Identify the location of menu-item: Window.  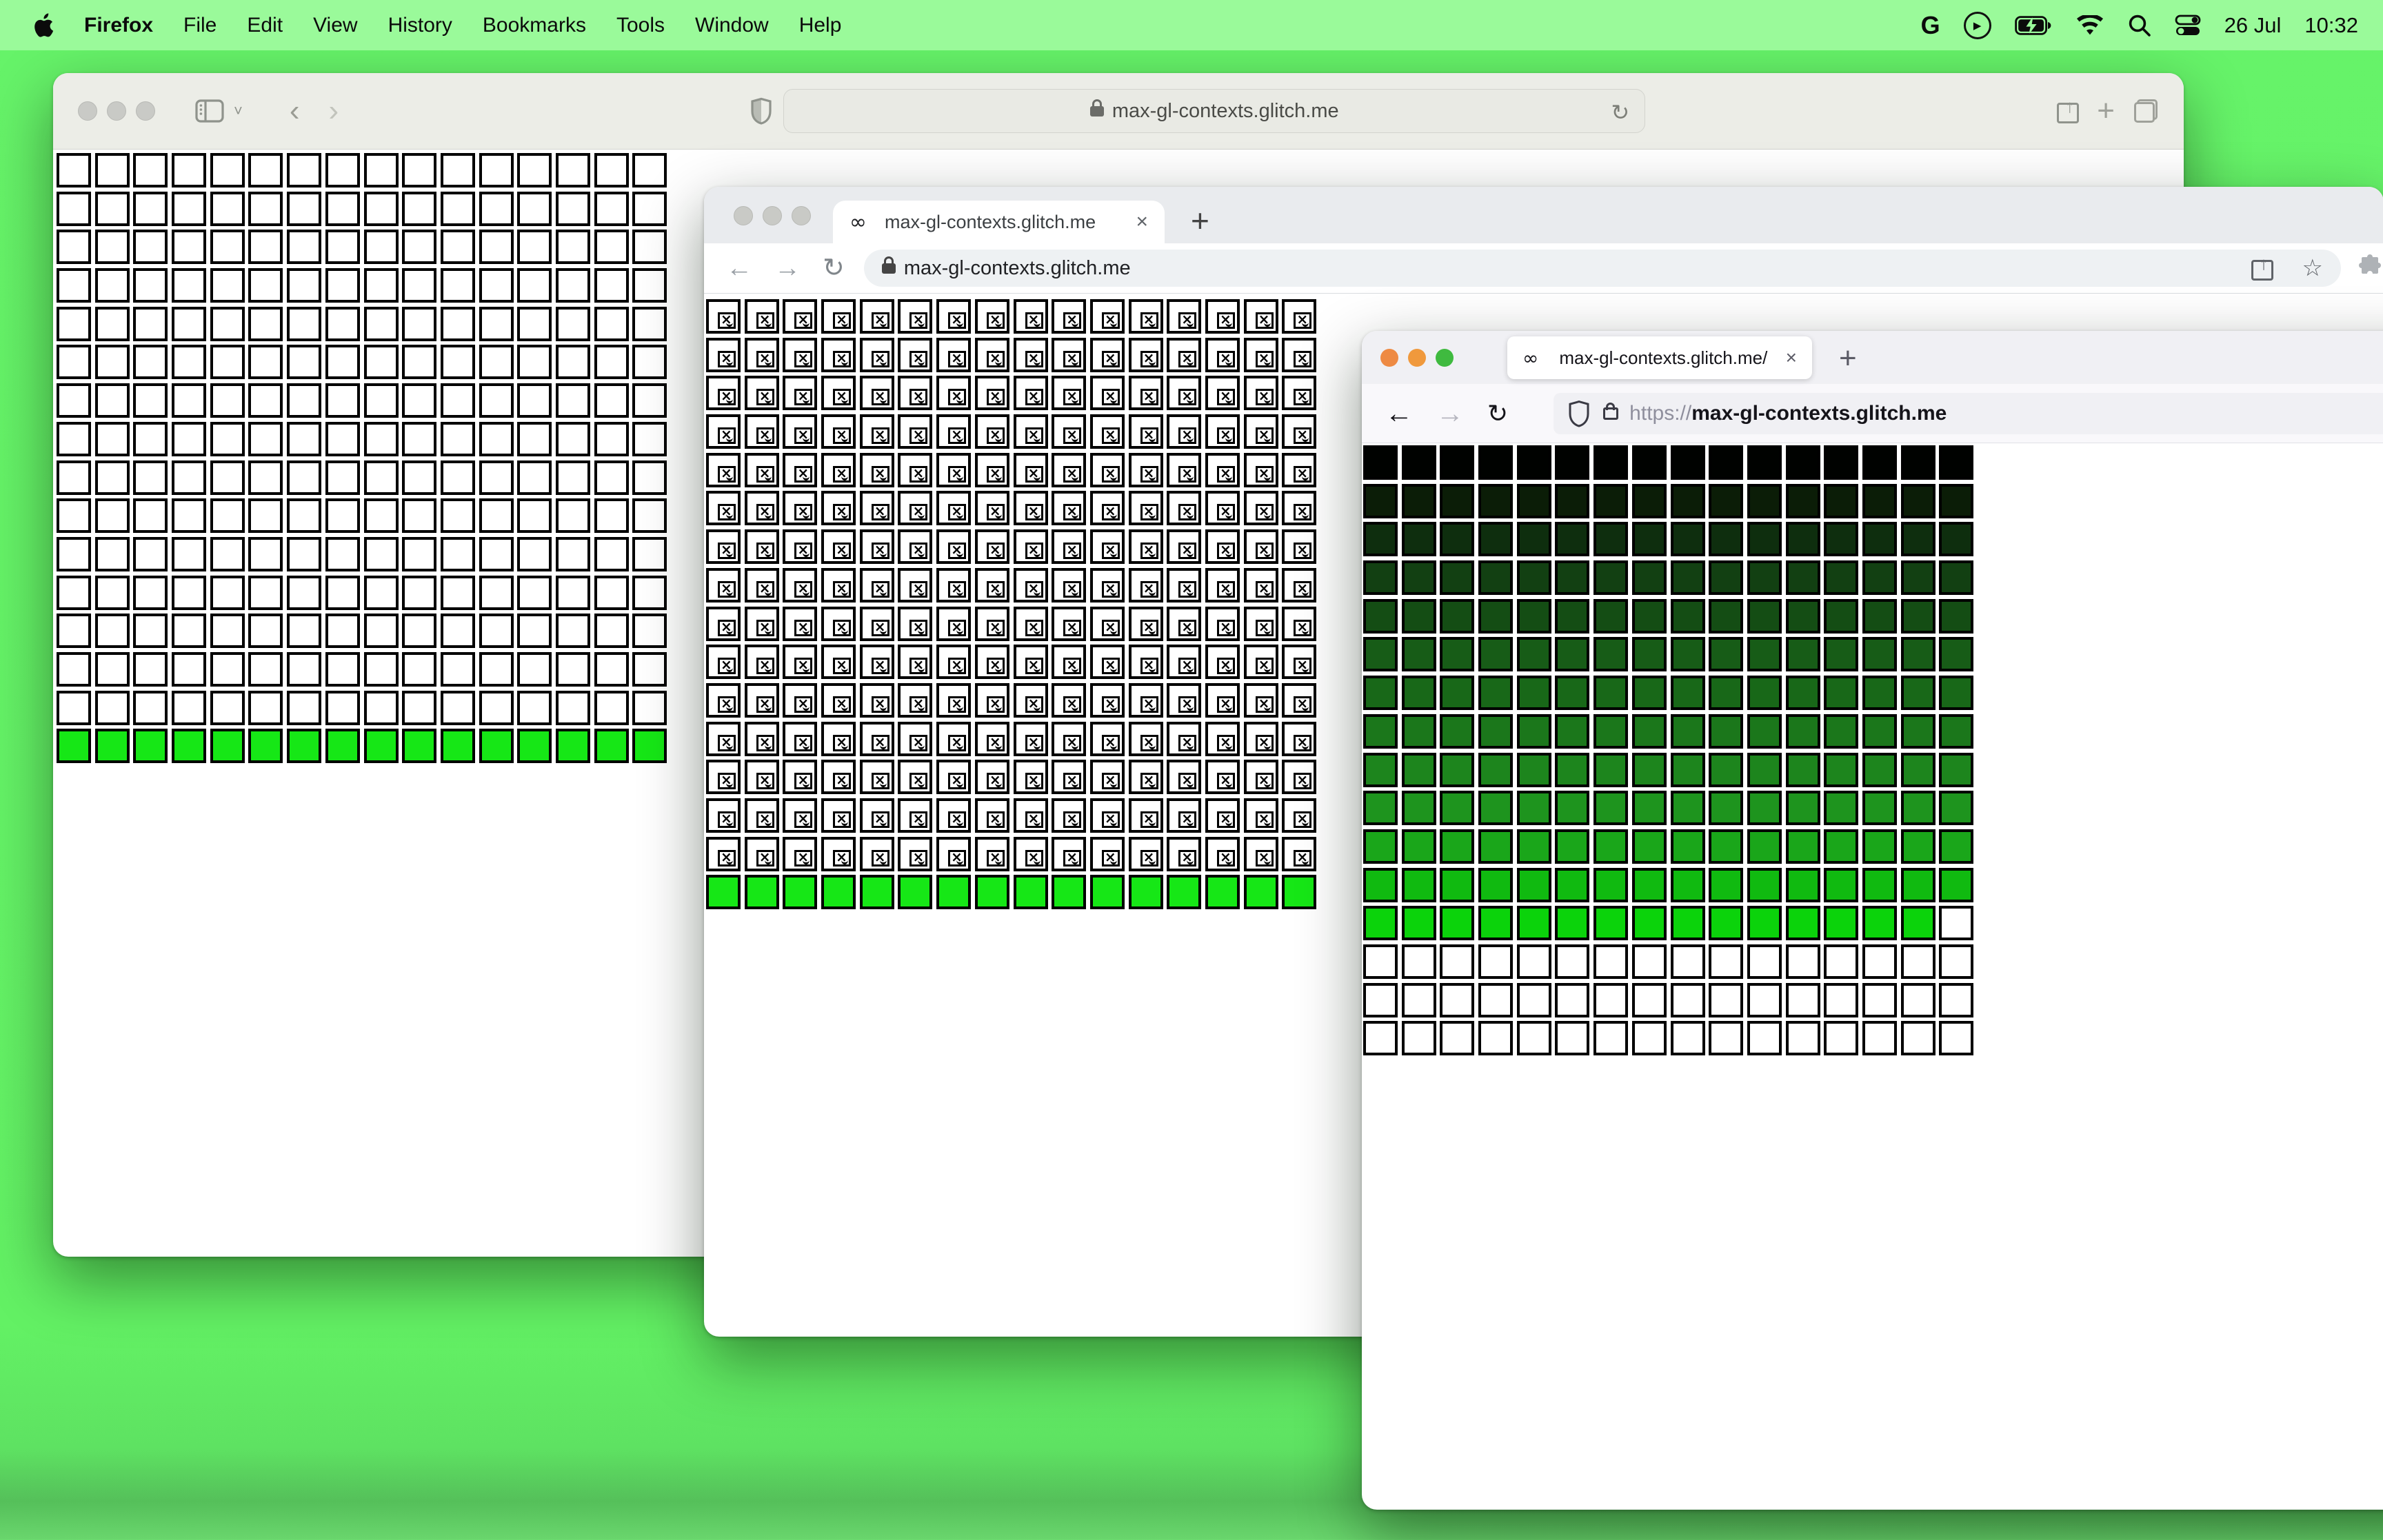
(732, 26).